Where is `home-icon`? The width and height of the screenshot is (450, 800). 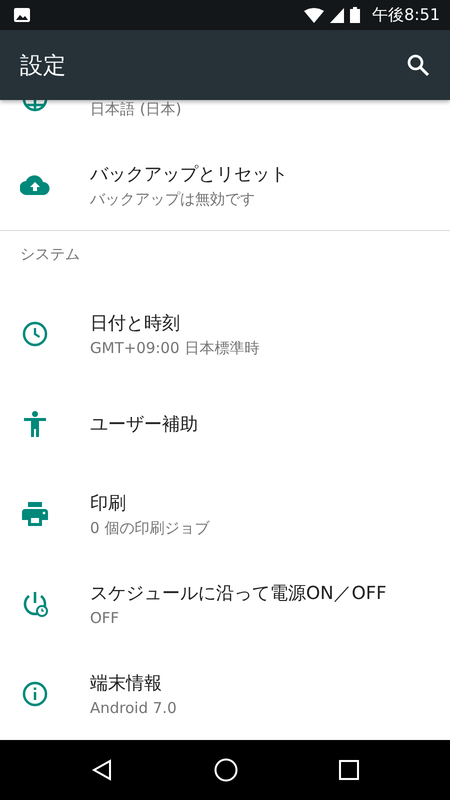 home-icon is located at coordinates (226, 770).